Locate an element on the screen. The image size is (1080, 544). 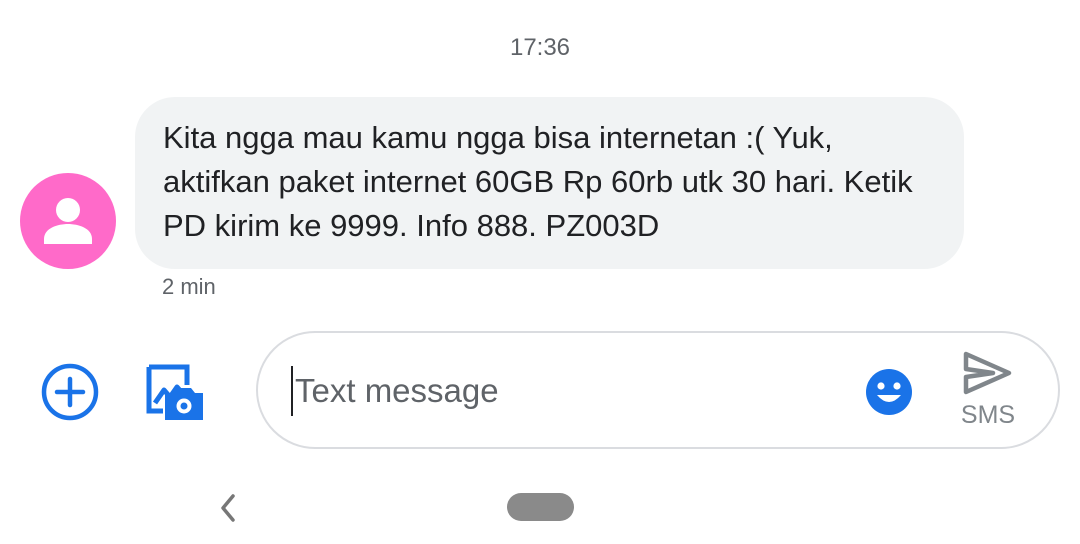
back-chevron-icon is located at coordinates (228, 508).